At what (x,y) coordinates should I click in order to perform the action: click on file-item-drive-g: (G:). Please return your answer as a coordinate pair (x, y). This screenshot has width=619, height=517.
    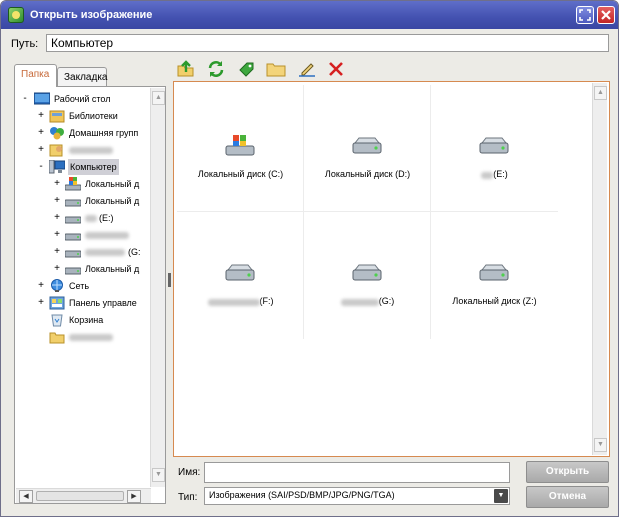
    Looking at the image, I should click on (367, 275).